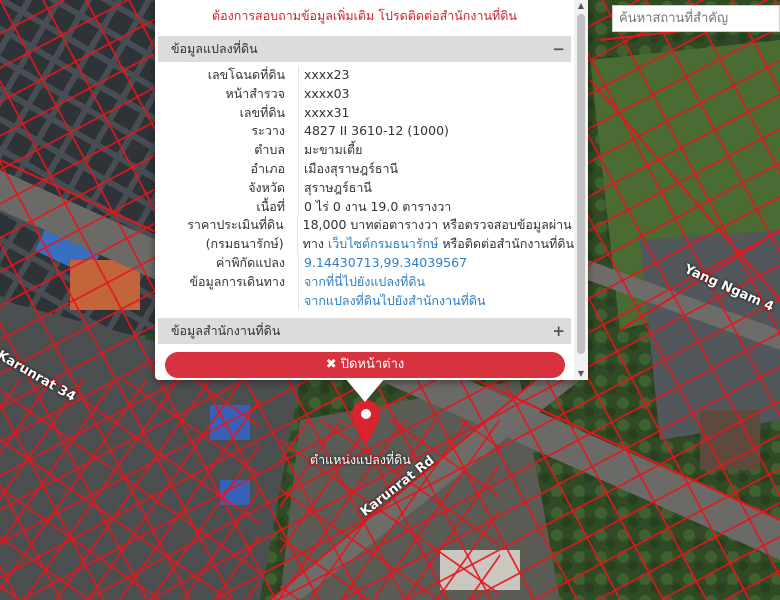 The image size is (780, 600). Describe the element at coordinates (436, 132) in the screenshot. I see `sheet-value: 4827 II 3610-12 (1000)` at that location.